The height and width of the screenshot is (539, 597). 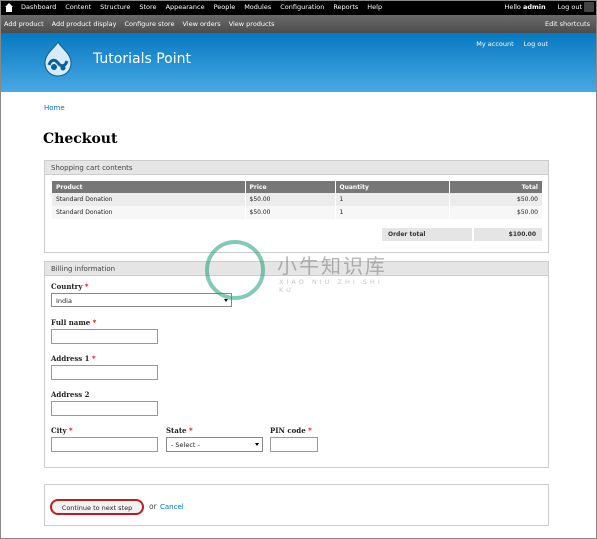 I want to click on toolbar-item-modules: Modules, so click(x=257, y=7).